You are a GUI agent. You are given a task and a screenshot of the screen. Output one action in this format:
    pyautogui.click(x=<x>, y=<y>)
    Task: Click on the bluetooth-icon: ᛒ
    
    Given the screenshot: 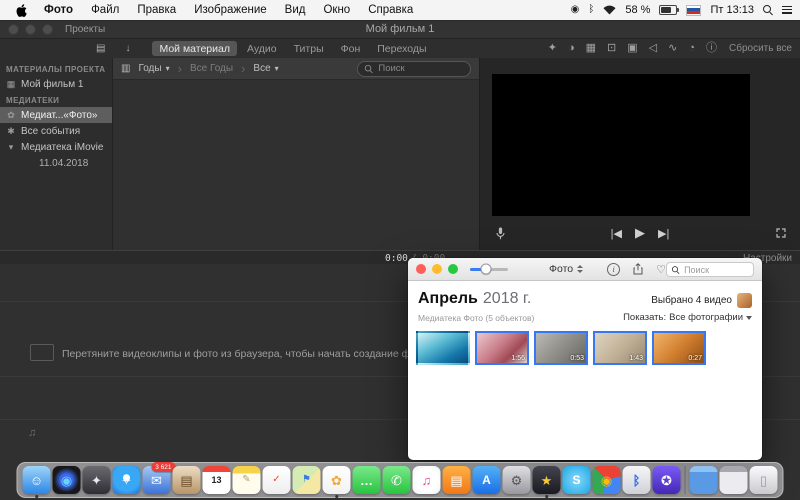 What is the action you would take?
    pyautogui.click(x=591, y=10)
    